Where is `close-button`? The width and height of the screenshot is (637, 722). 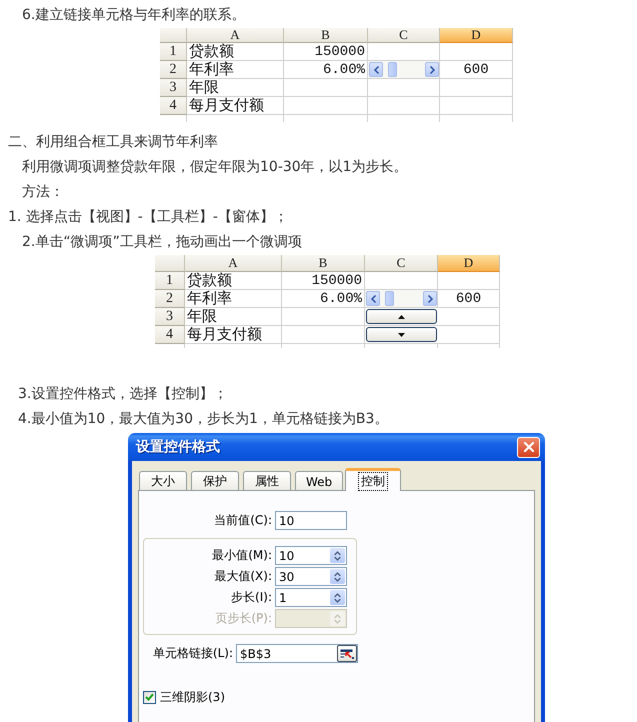 close-button is located at coordinates (528, 447).